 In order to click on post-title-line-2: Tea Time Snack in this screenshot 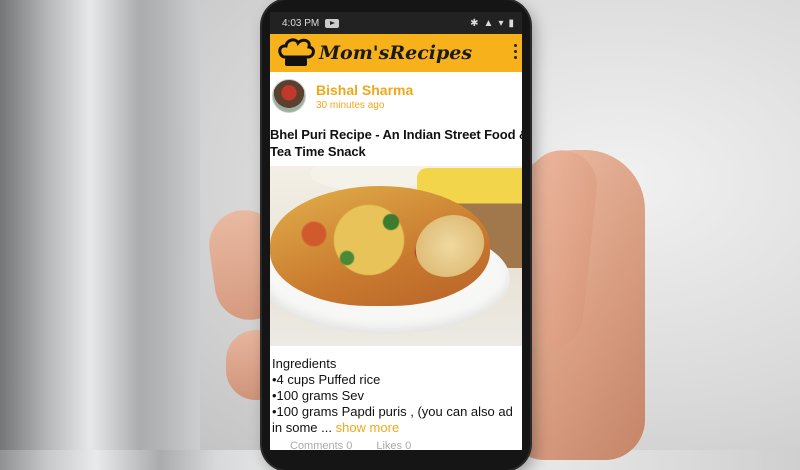, I will do `click(318, 151)`.